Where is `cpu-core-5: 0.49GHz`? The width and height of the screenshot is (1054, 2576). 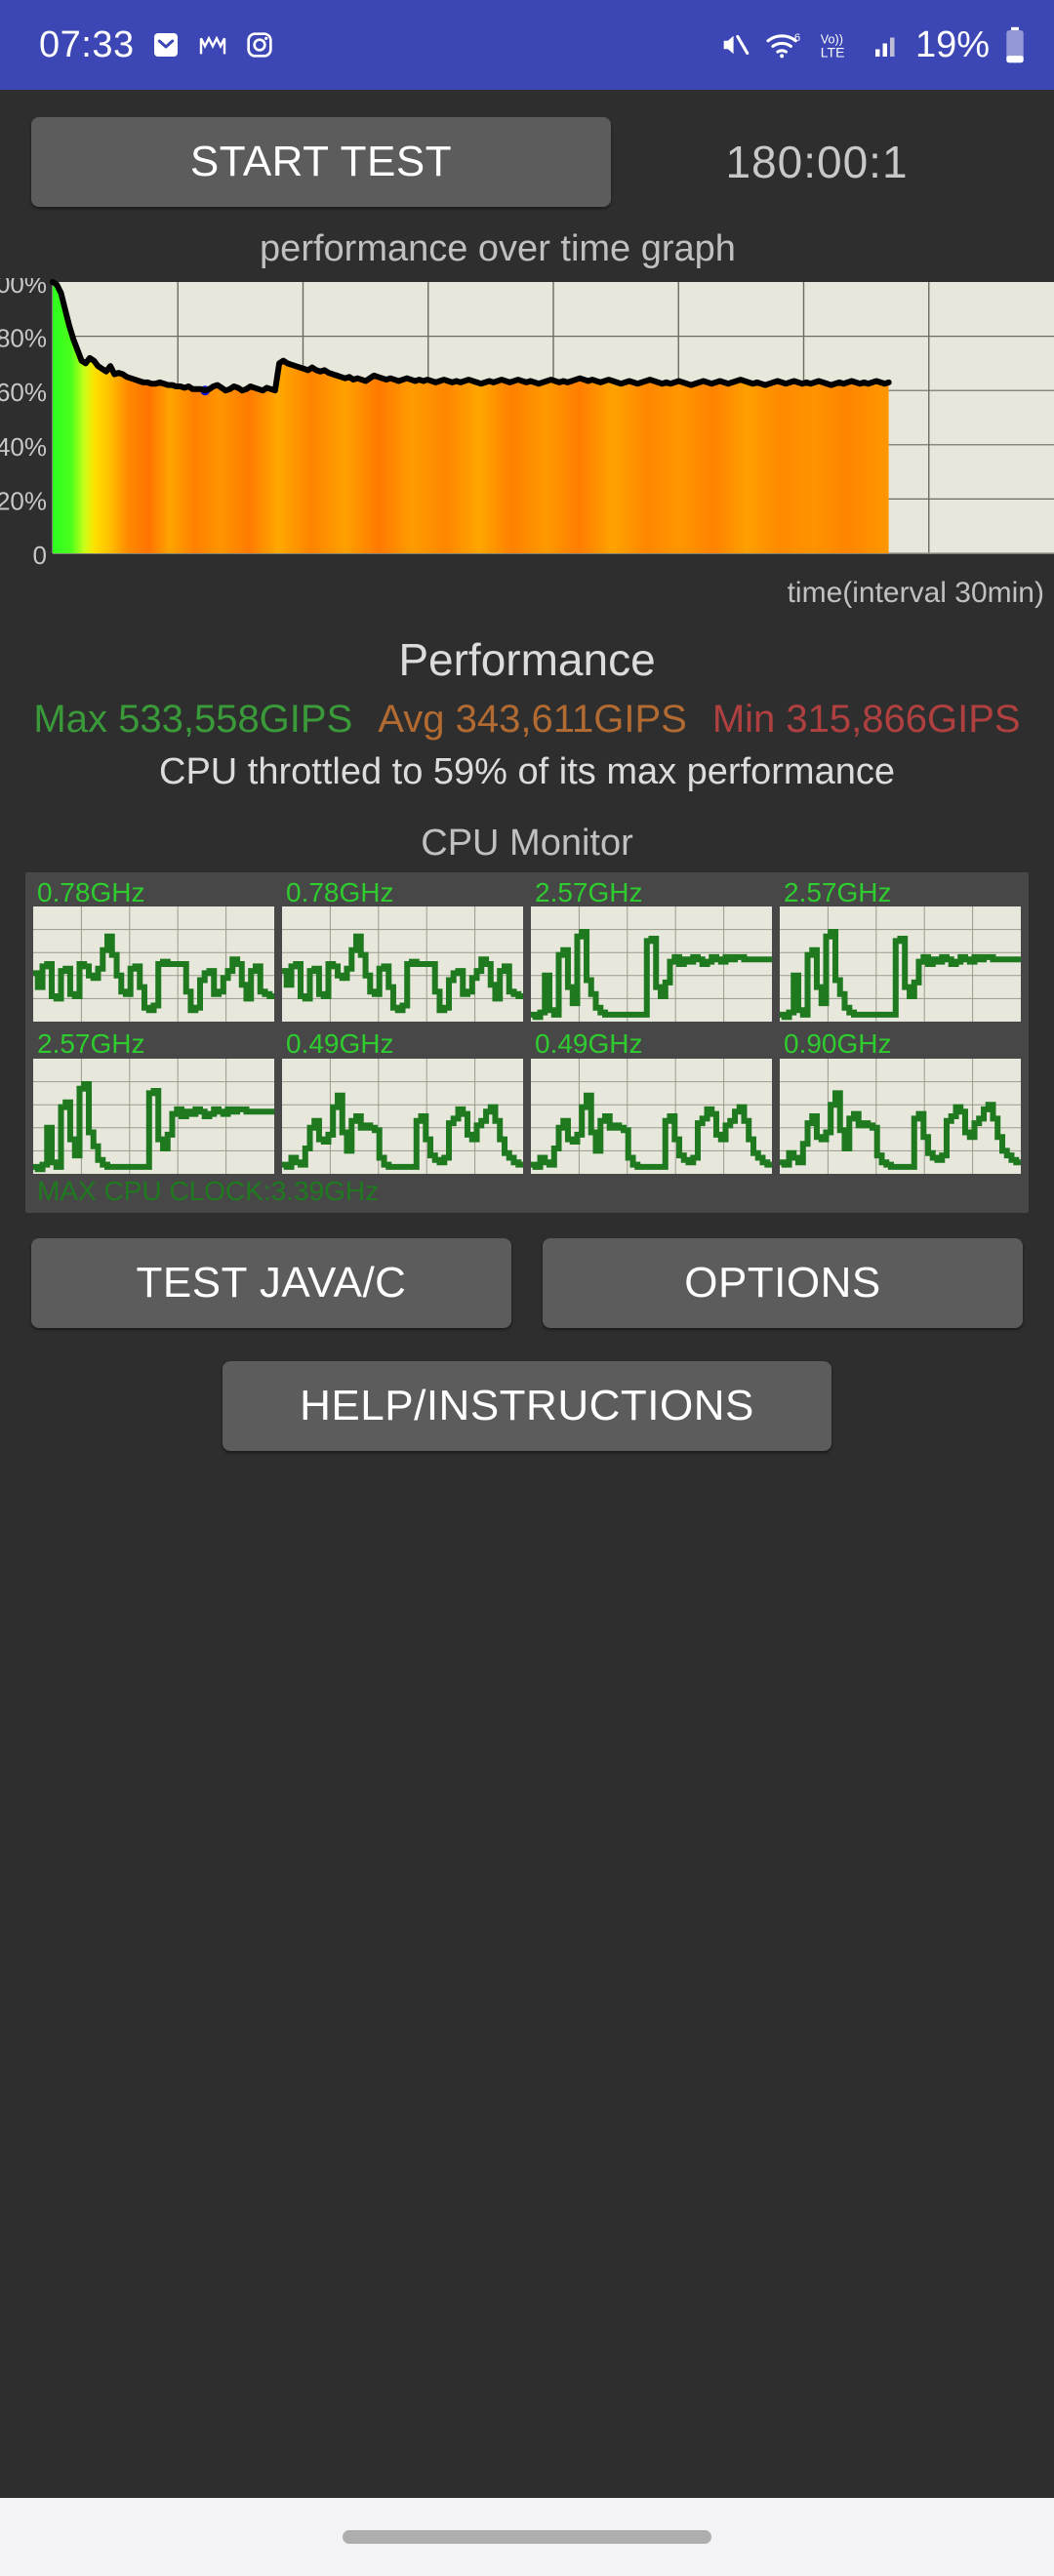 cpu-core-5: 0.49GHz is located at coordinates (402, 1101).